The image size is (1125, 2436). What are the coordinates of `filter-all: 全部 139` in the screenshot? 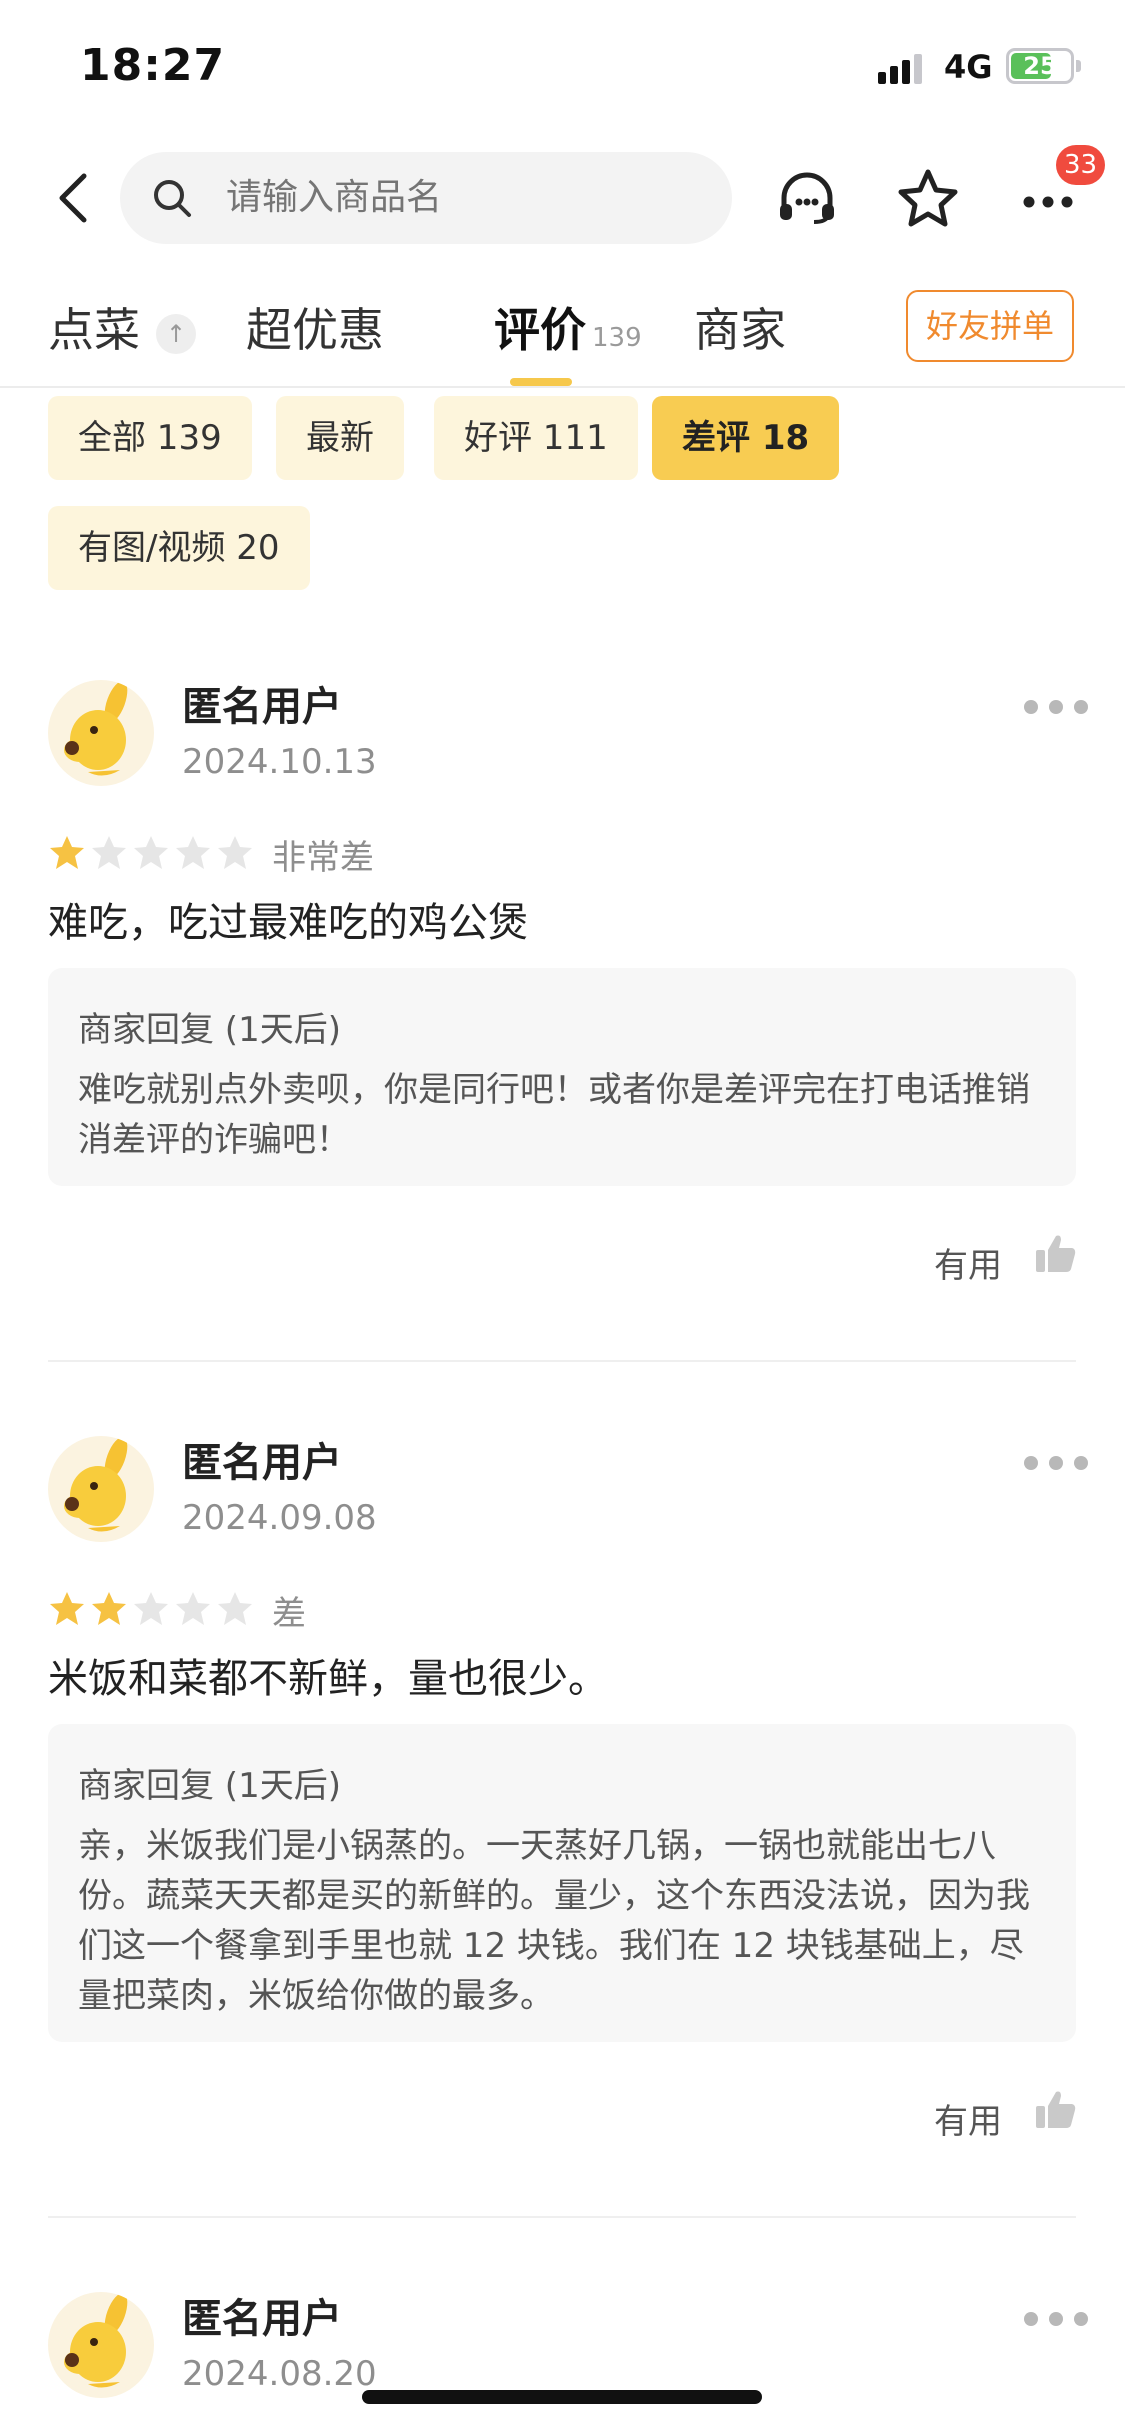 It's located at (150, 438).